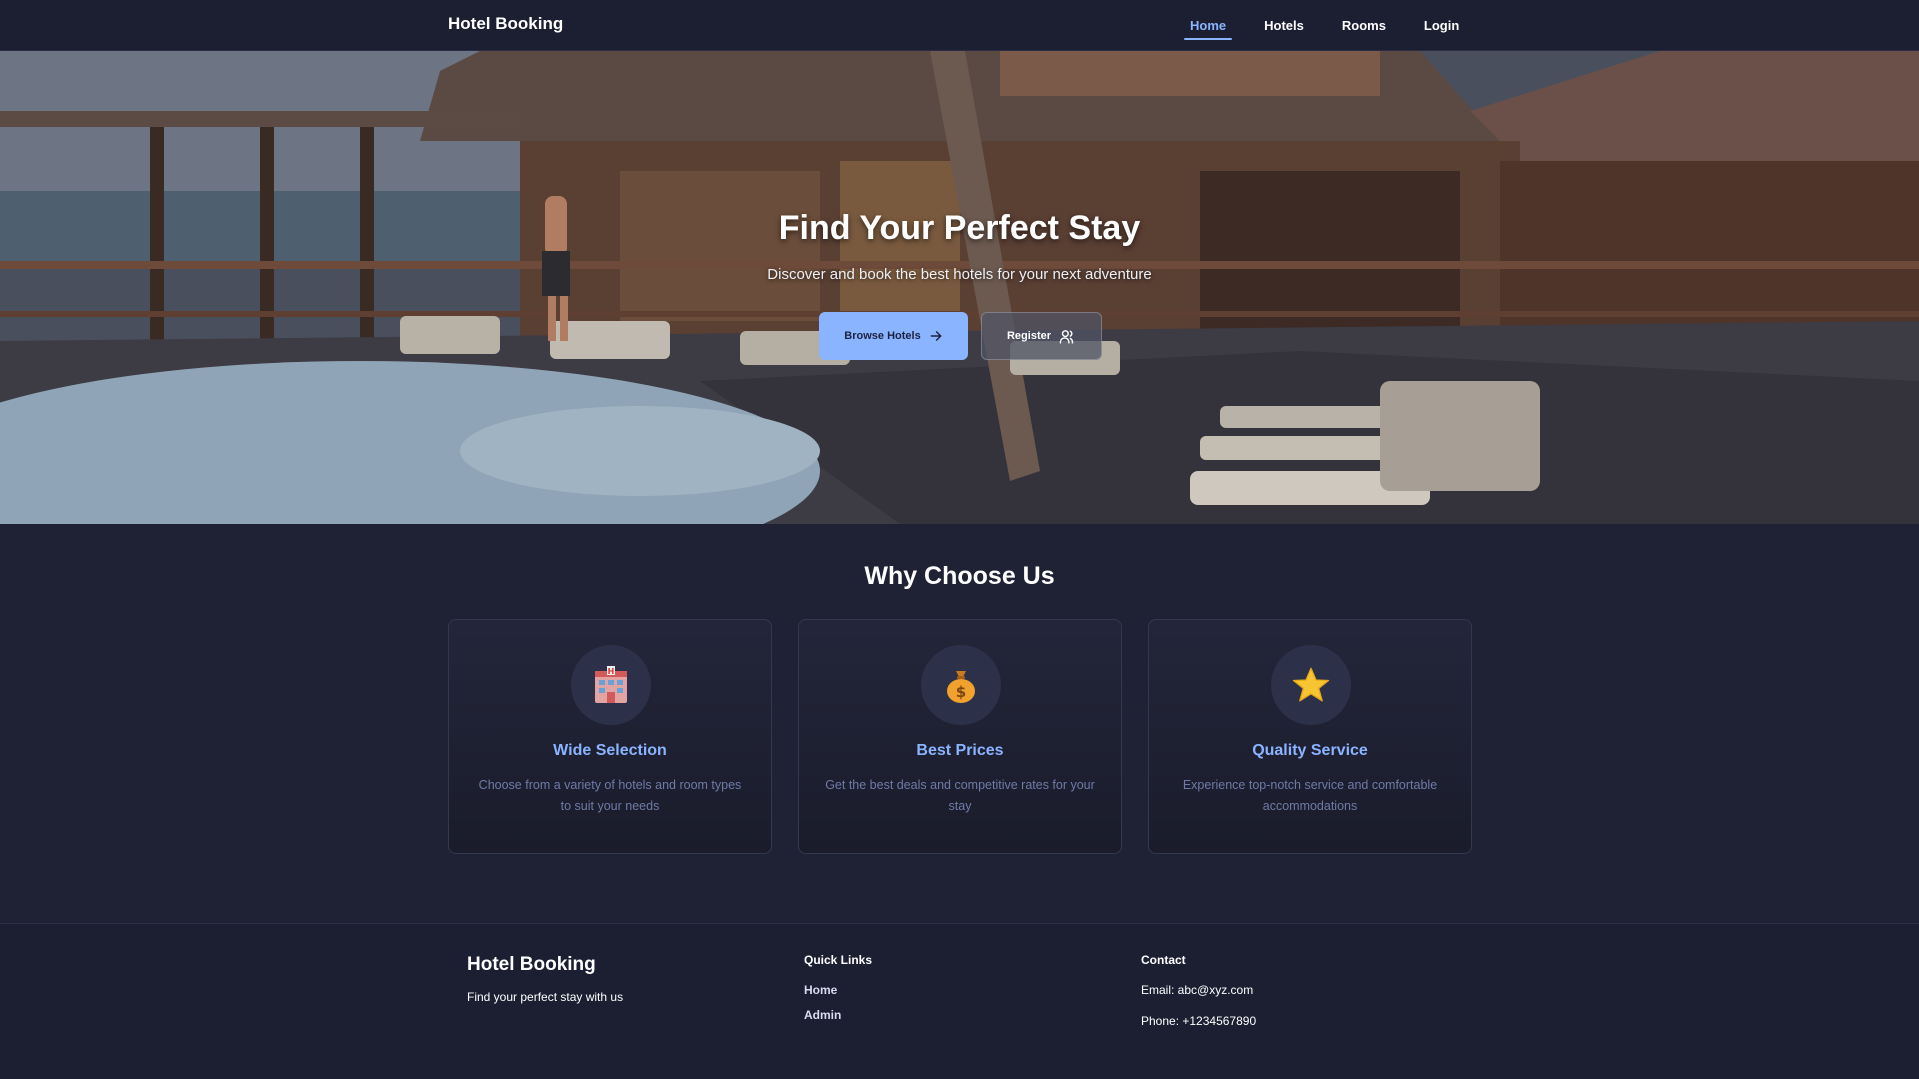 The height and width of the screenshot is (1079, 1919). Describe the element at coordinates (1441, 25) in the screenshot. I see `nav-link-login: Login` at that location.